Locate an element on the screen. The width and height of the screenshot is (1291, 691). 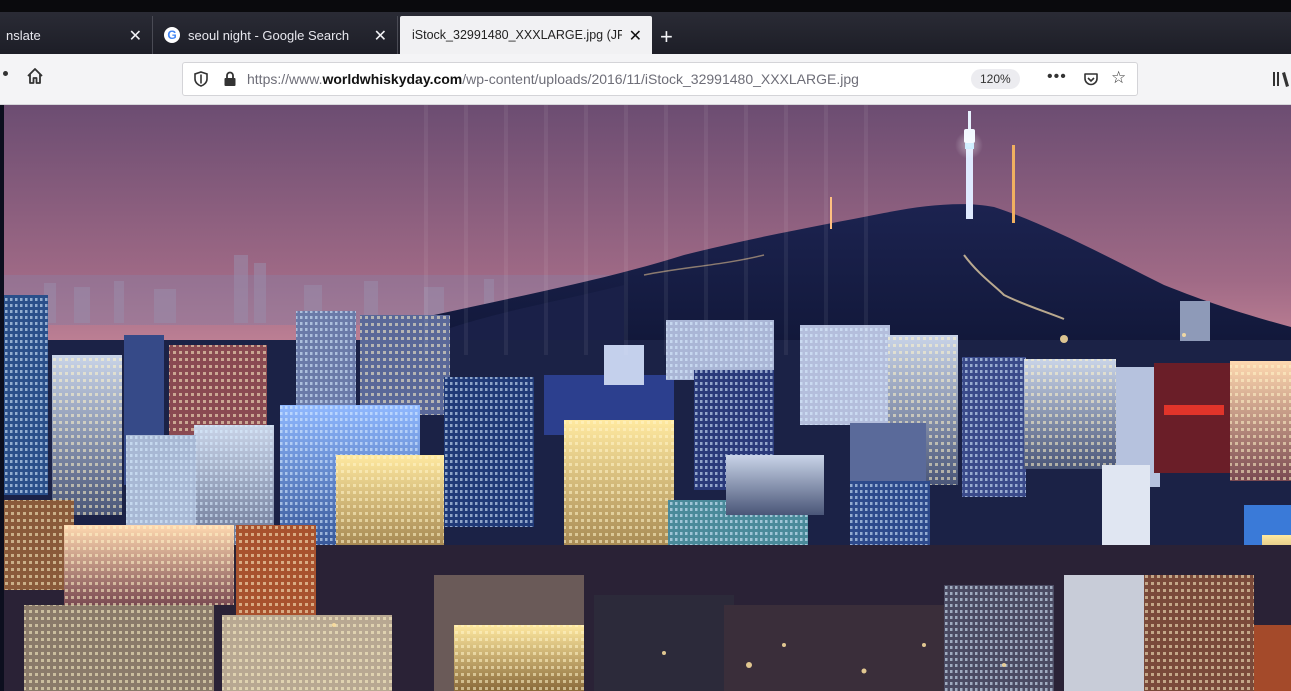
tab-label: iStock_32991480_XXXLARGE.jpg (JP is located at coordinates (517, 35).